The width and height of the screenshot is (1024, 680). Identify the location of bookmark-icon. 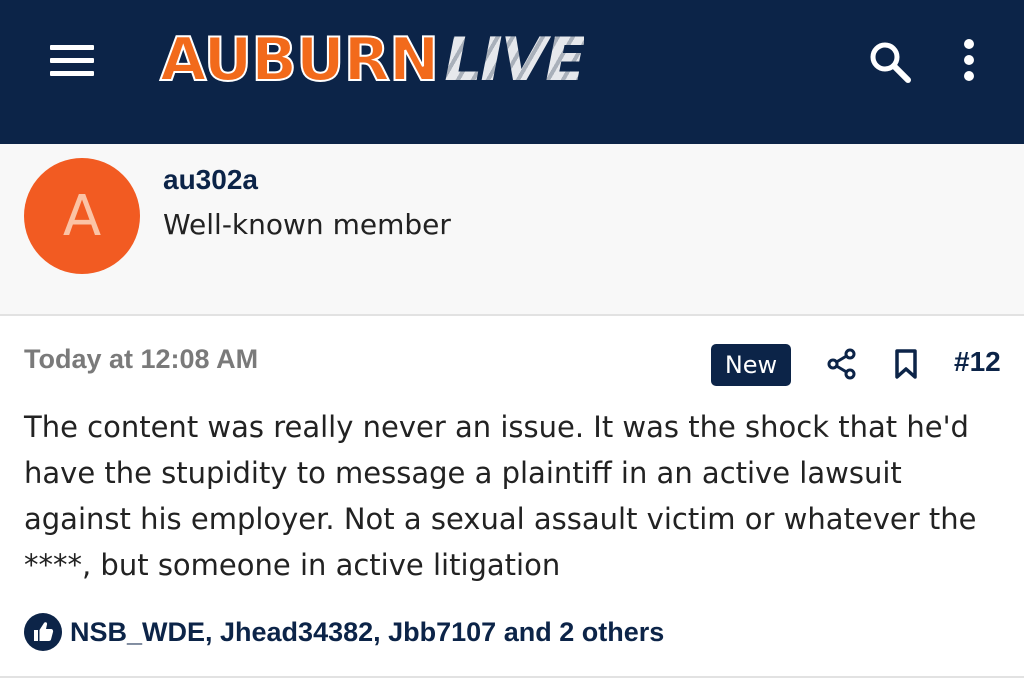
(906, 364).